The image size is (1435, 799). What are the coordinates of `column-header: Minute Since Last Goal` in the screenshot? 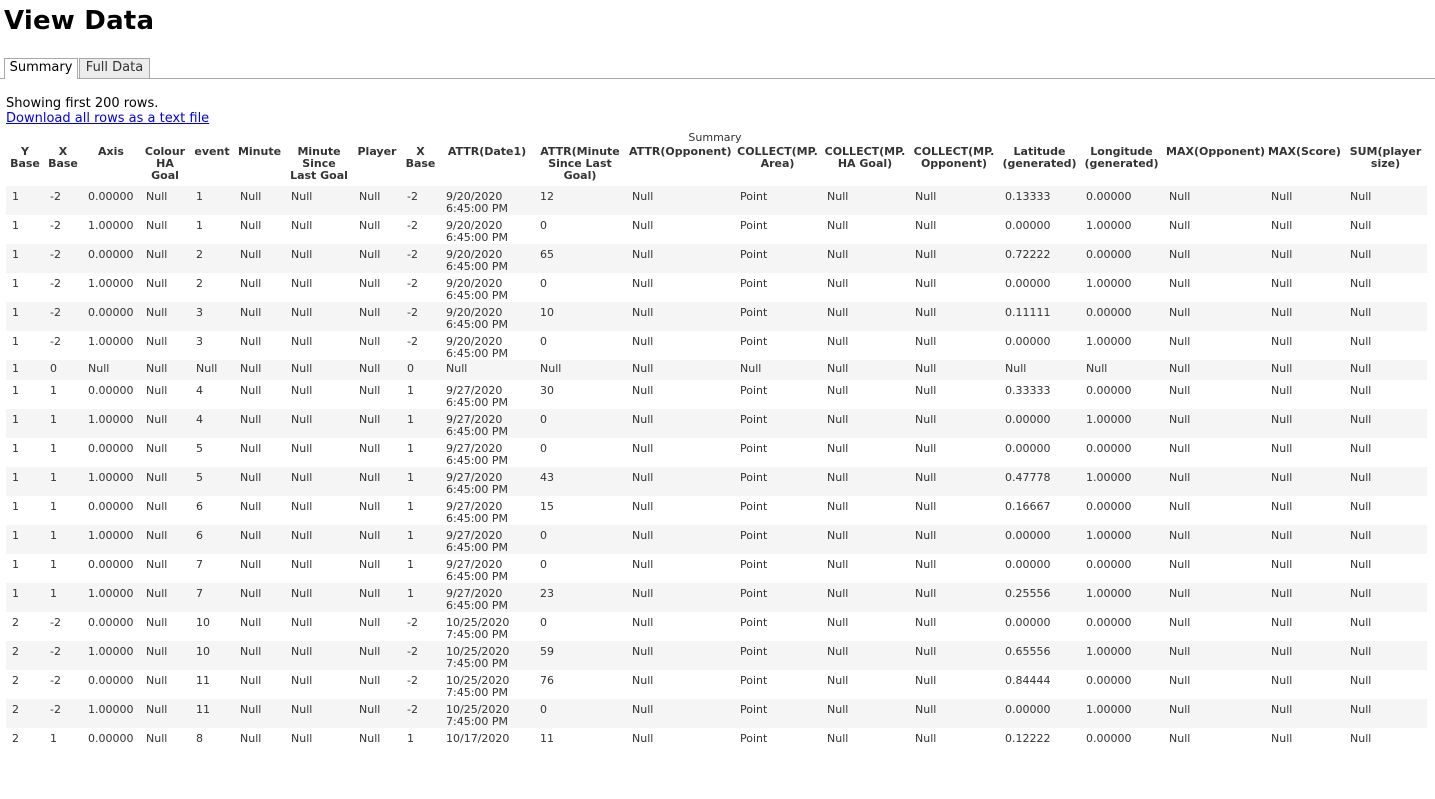 It's located at (319, 166).